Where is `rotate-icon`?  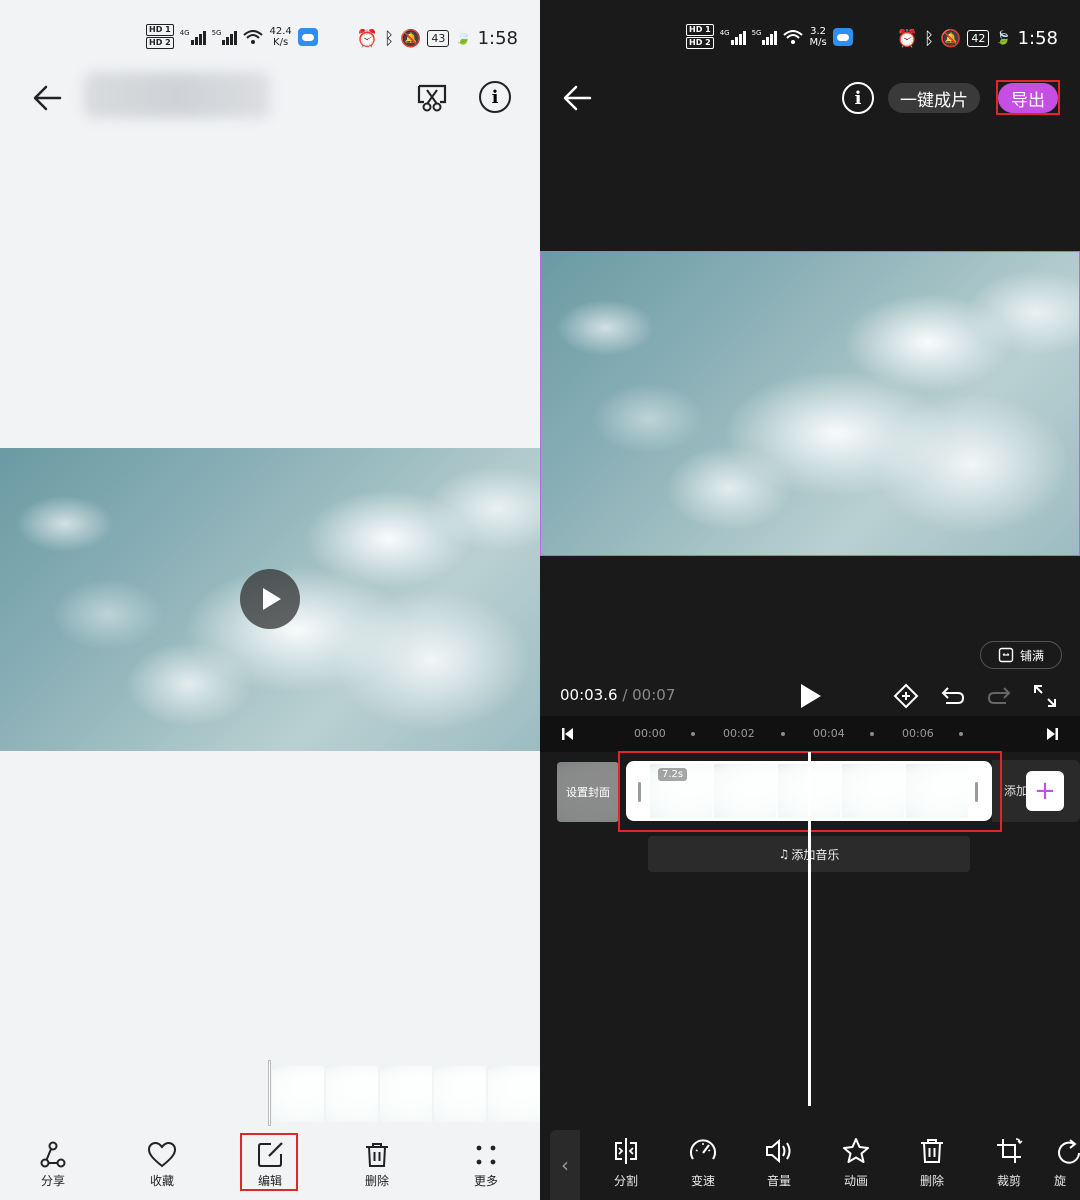
rotate-icon is located at coordinates (1069, 1151).